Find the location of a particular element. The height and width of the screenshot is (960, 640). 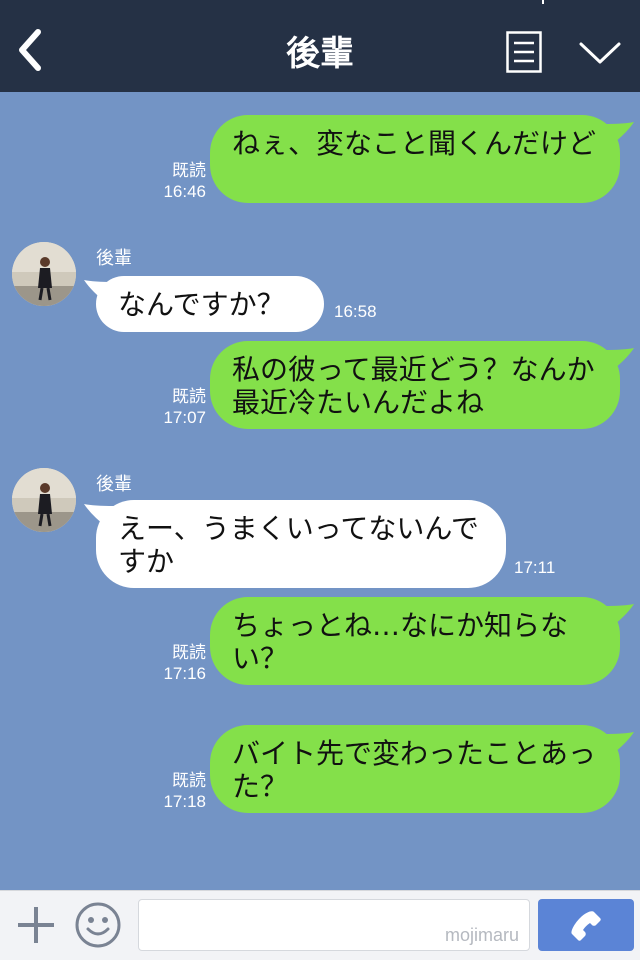

outgoing-message-bubble: ねぇ、変なこと聞くんだけど is located at coordinates (415, 159).